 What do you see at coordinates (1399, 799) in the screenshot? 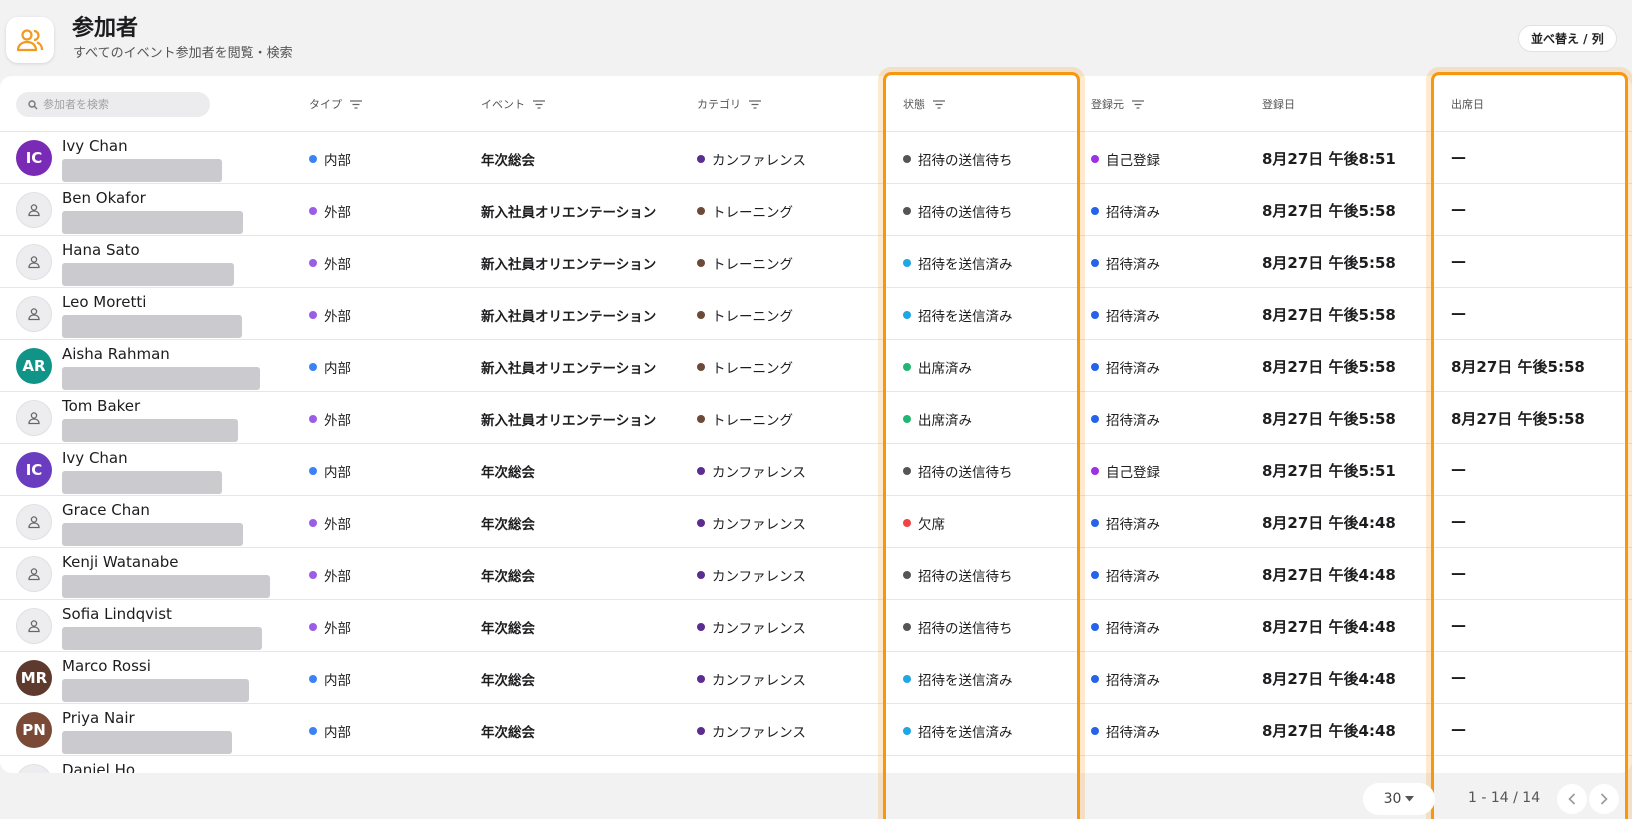
I see `page-size-select: 30` at bounding box center [1399, 799].